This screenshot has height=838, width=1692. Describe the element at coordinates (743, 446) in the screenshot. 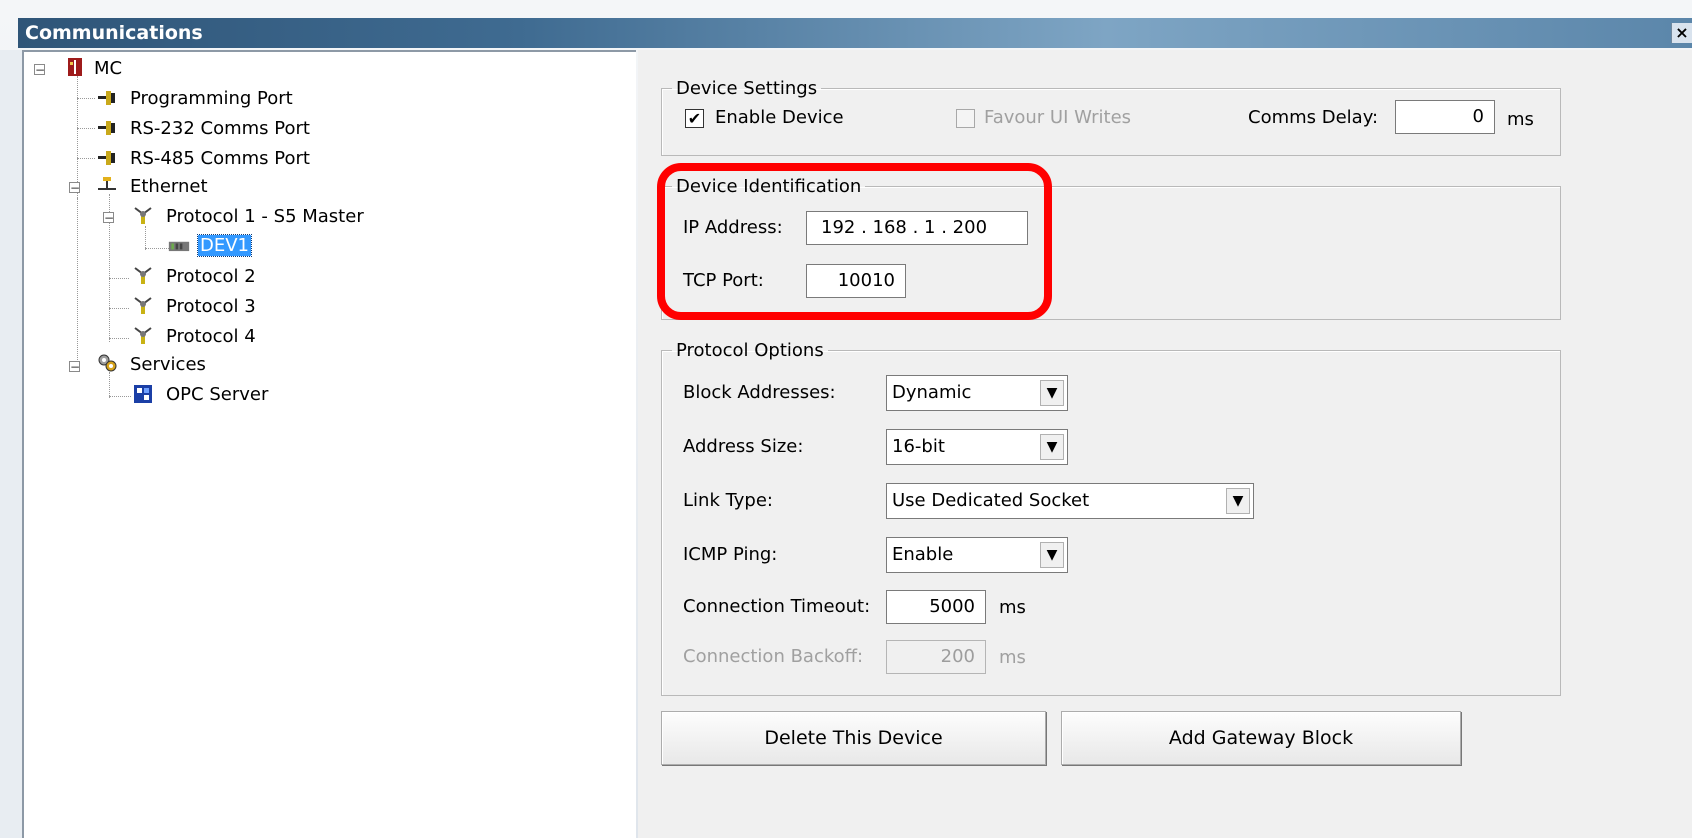

I see `address-size-label: Address Size:` at that location.